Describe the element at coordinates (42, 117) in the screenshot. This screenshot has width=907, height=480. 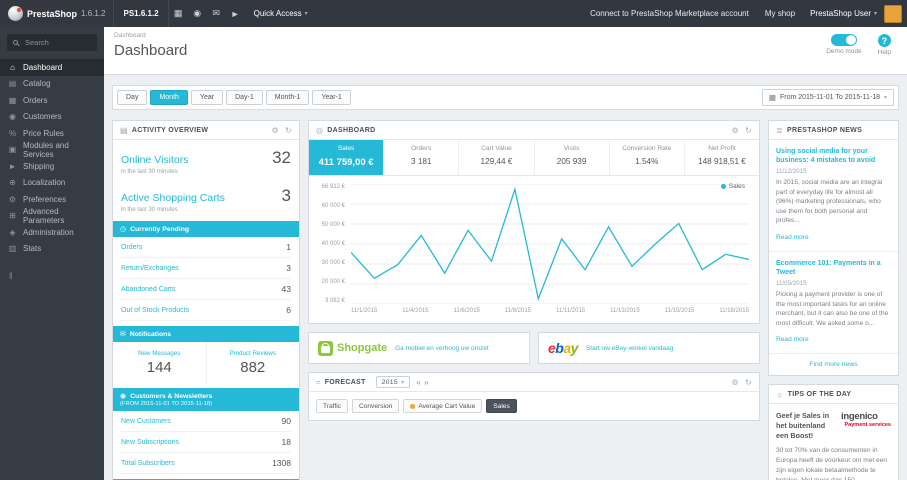
I see `sidebar-item-label: Customers` at that location.